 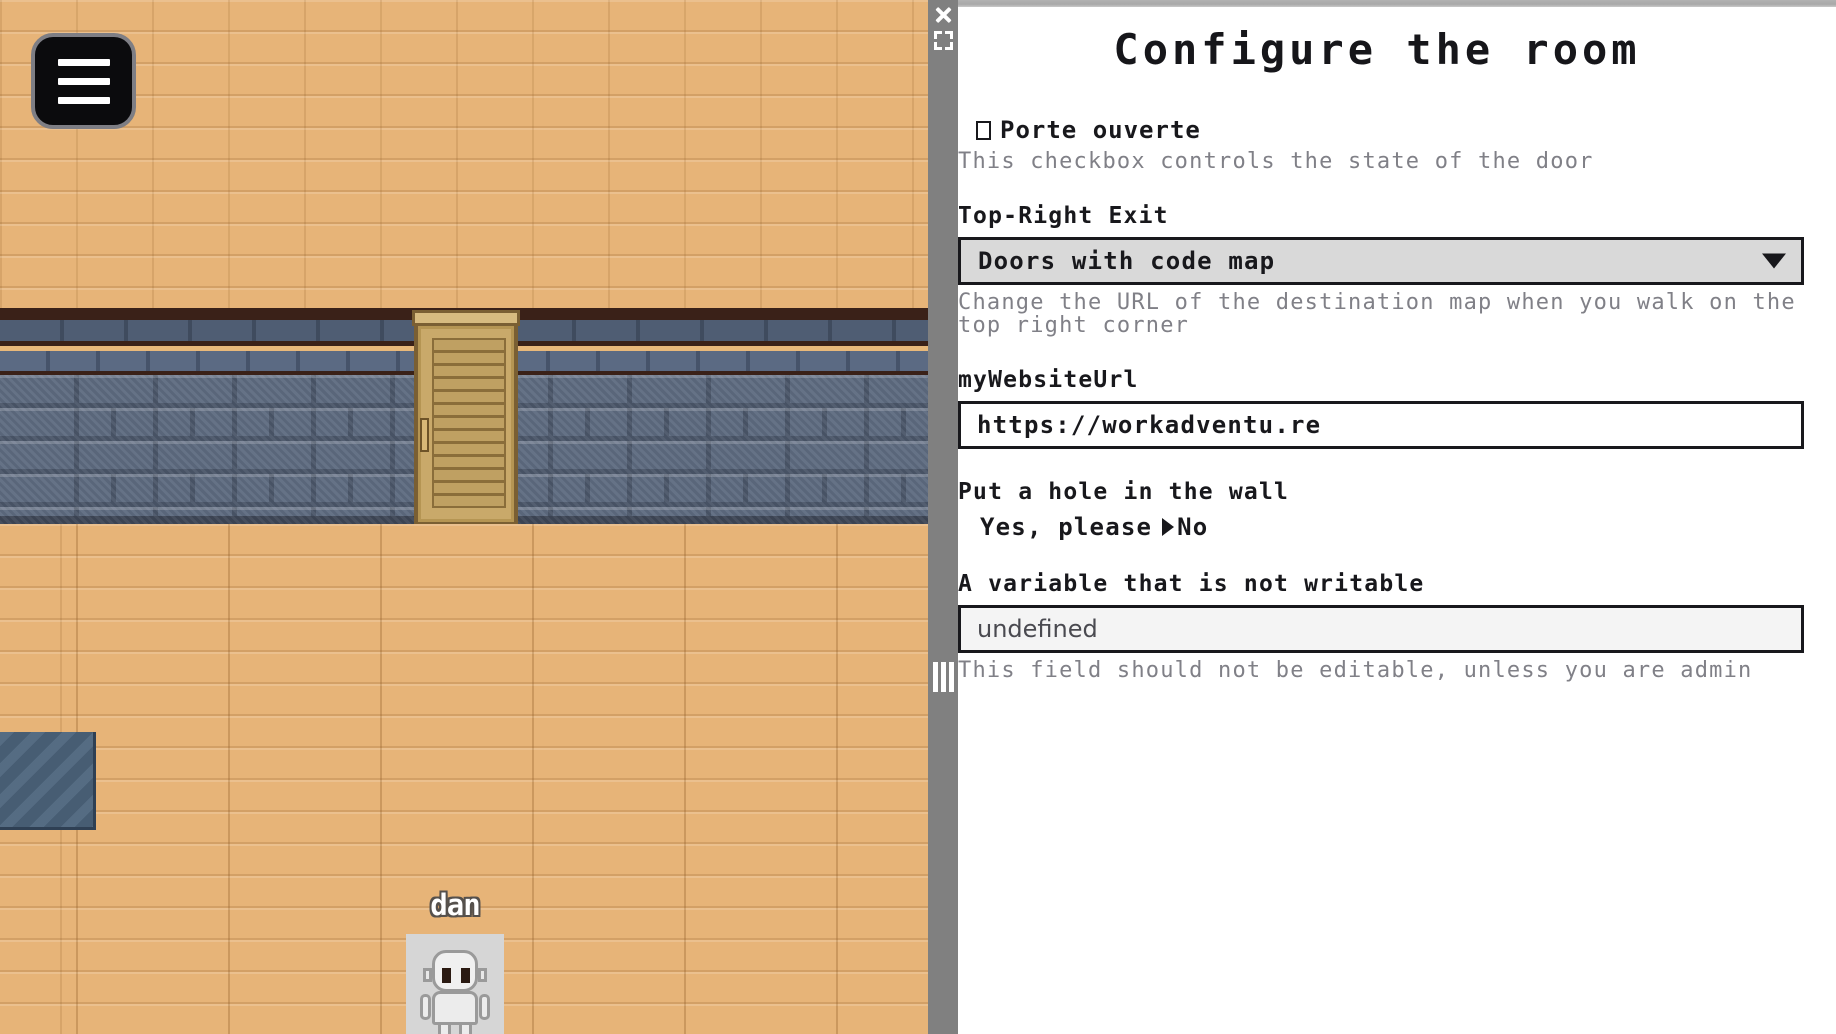 I want to click on door-slats, so click(x=469, y=423).